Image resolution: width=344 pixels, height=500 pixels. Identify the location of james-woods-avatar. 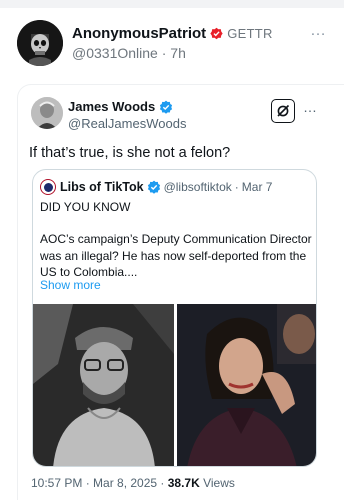
(47, 113).